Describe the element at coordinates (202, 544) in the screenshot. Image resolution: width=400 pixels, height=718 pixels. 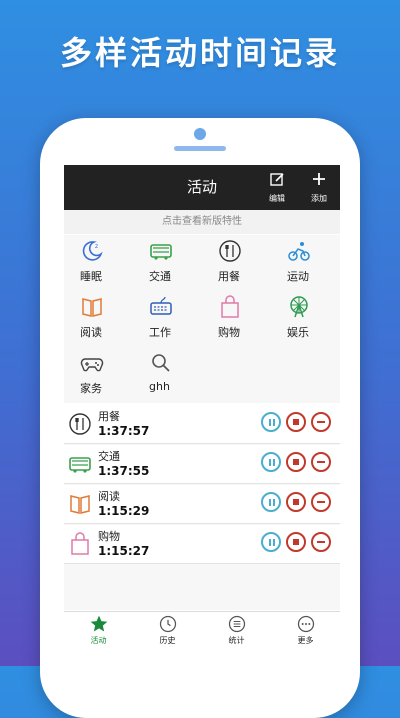
I see `running-item: 购物 1:15:27` at that location.